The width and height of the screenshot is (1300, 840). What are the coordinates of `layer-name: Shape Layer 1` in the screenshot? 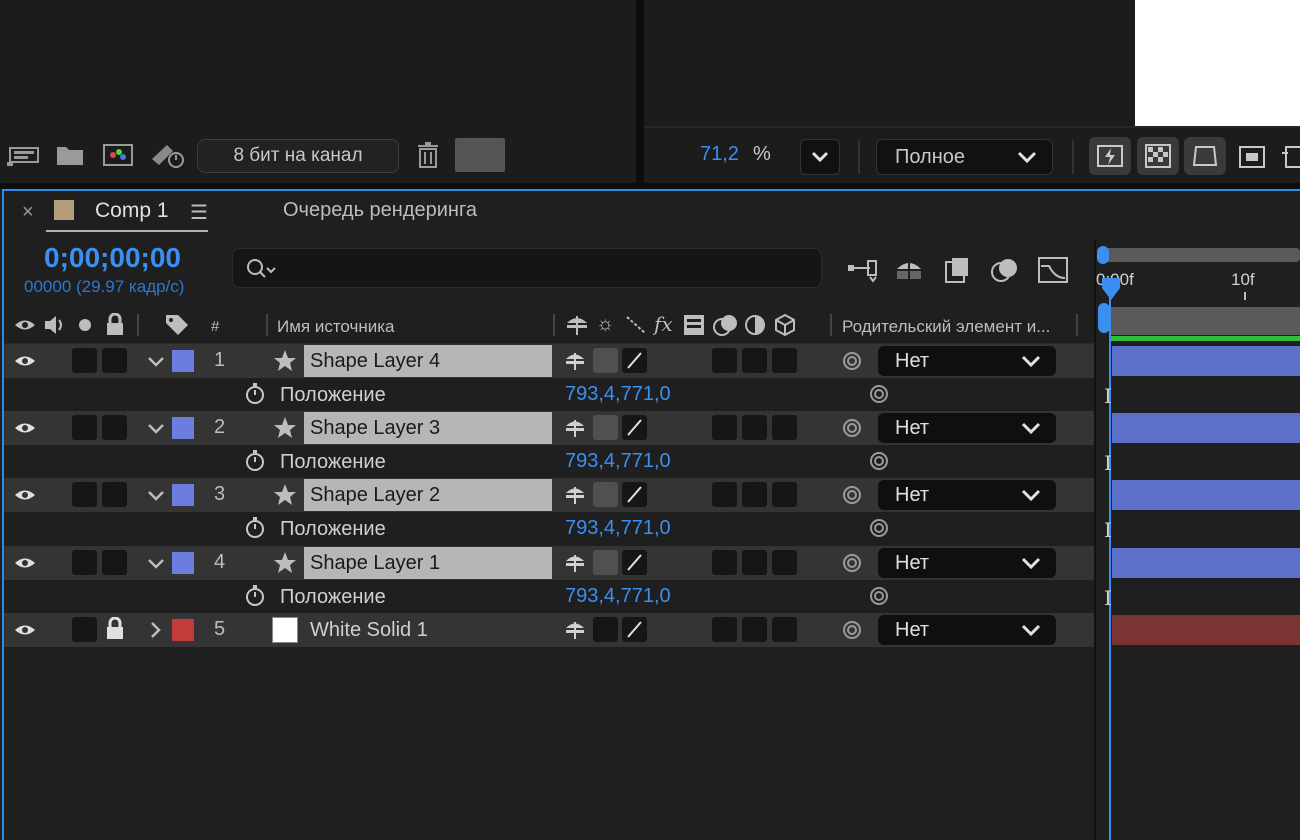 It's located at (428, 563).